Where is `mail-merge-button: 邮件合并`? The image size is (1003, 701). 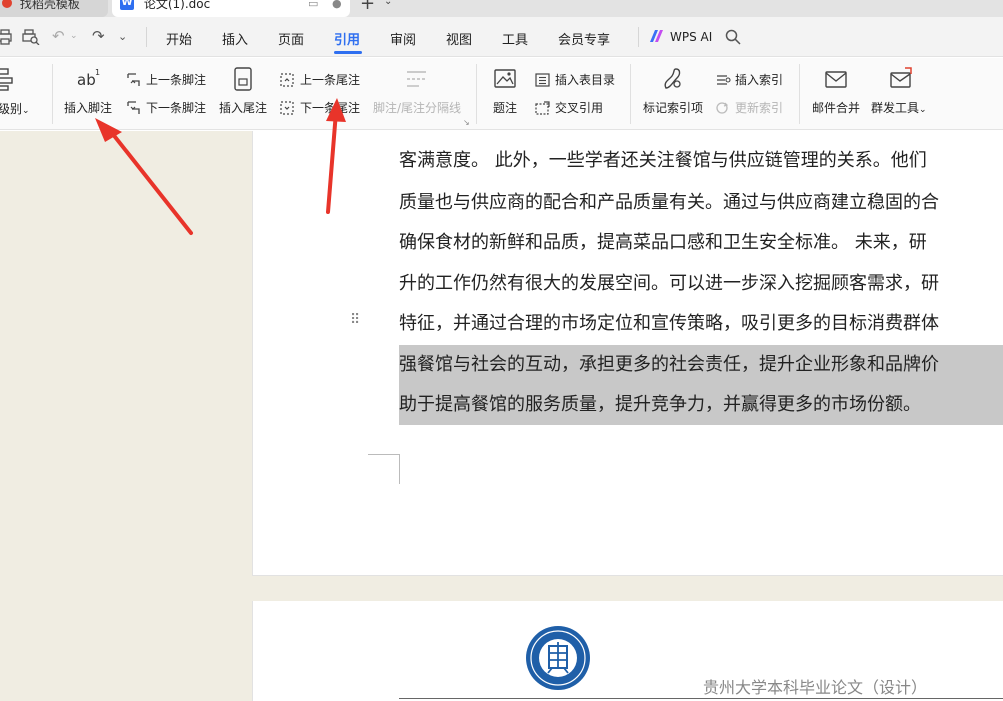 mail-merge-button: 邮件合并 is located at coordinates (836, 107).